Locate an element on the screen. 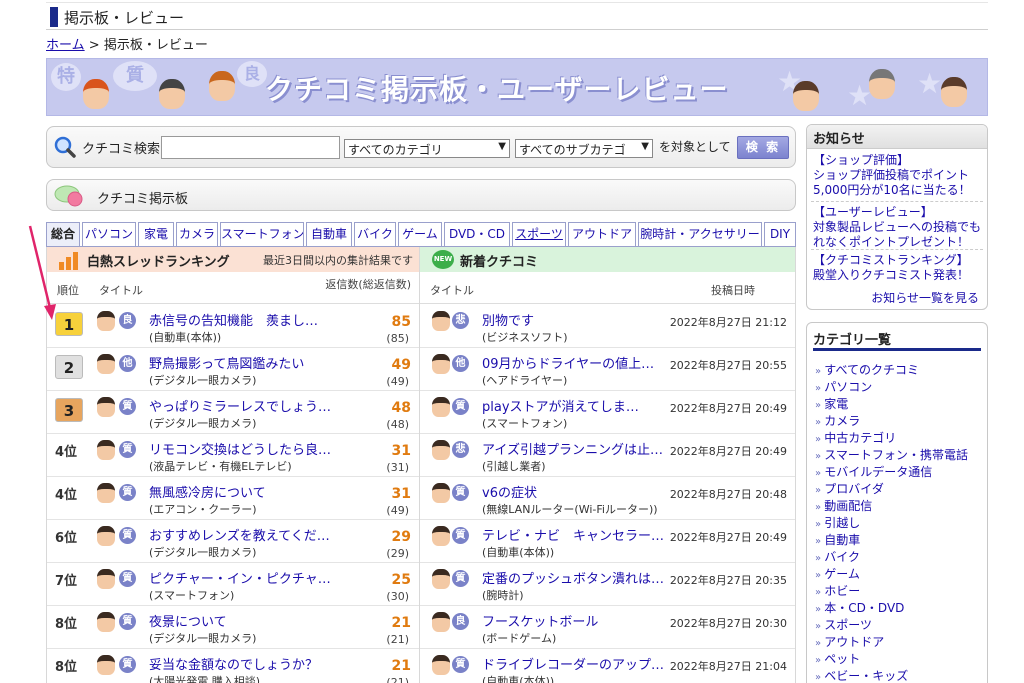 Image resolution: width=1024 pixels, height=683 pixels. search-panel: クチコミ検索 すべてのカテゴリ ▼ すべてのサブカテゴ ▼ を対象として 検 索 is located at coordinates (421, 147).